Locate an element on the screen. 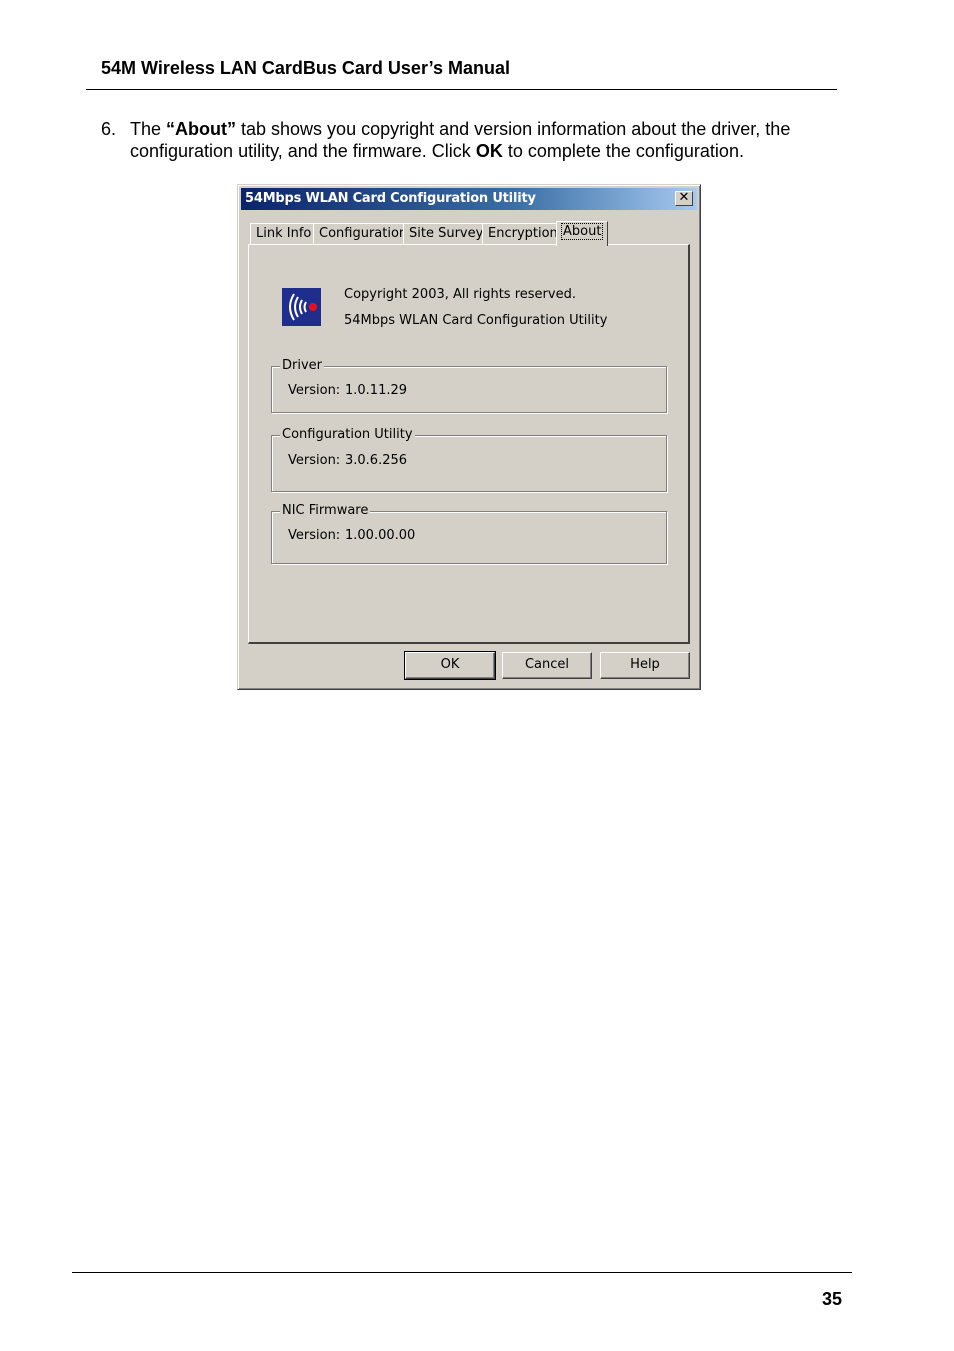 This screenshot has width=954, height=1351. tab-about: About is located at coordinates (582, 233).